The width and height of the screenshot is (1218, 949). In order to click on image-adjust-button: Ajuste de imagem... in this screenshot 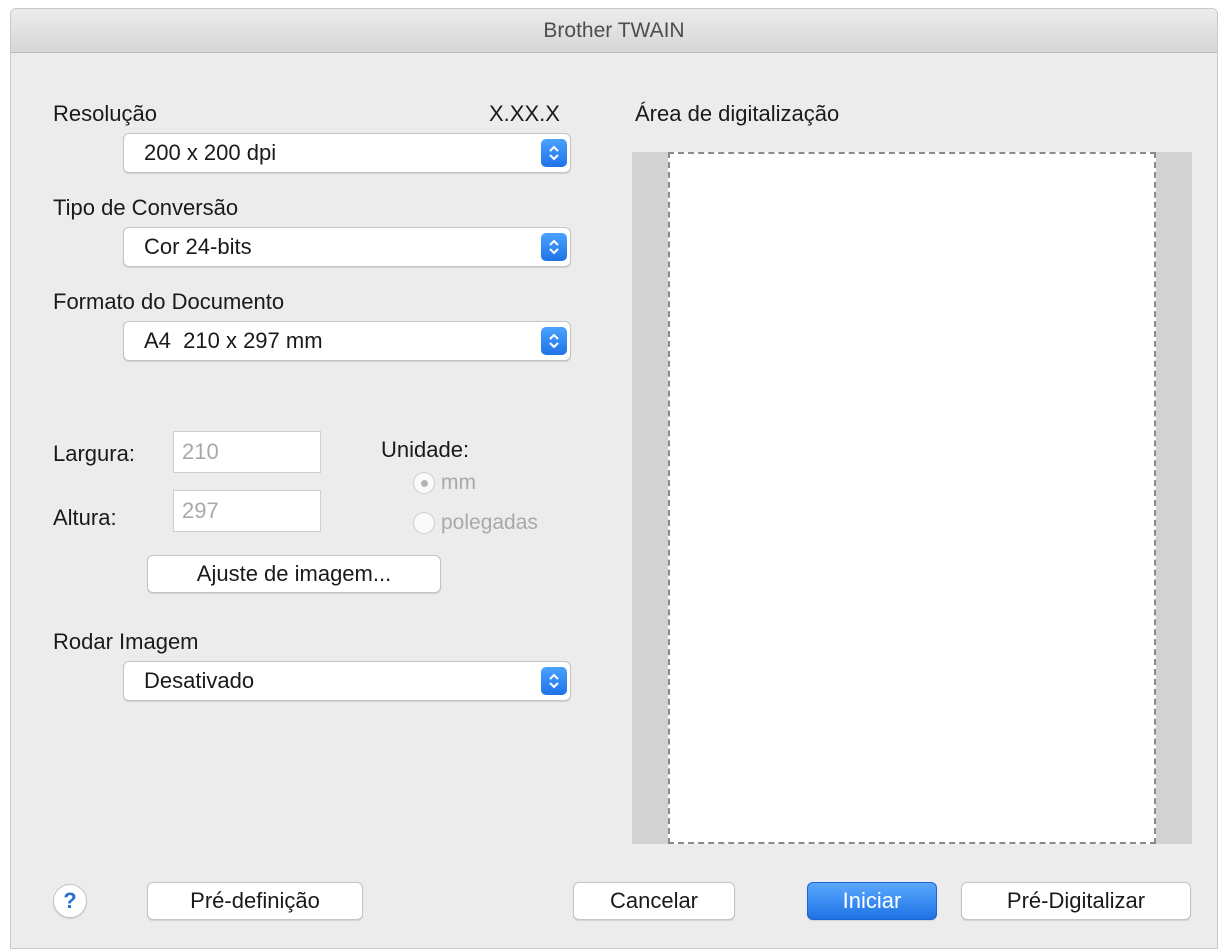, I will do `click(294, 574)`.